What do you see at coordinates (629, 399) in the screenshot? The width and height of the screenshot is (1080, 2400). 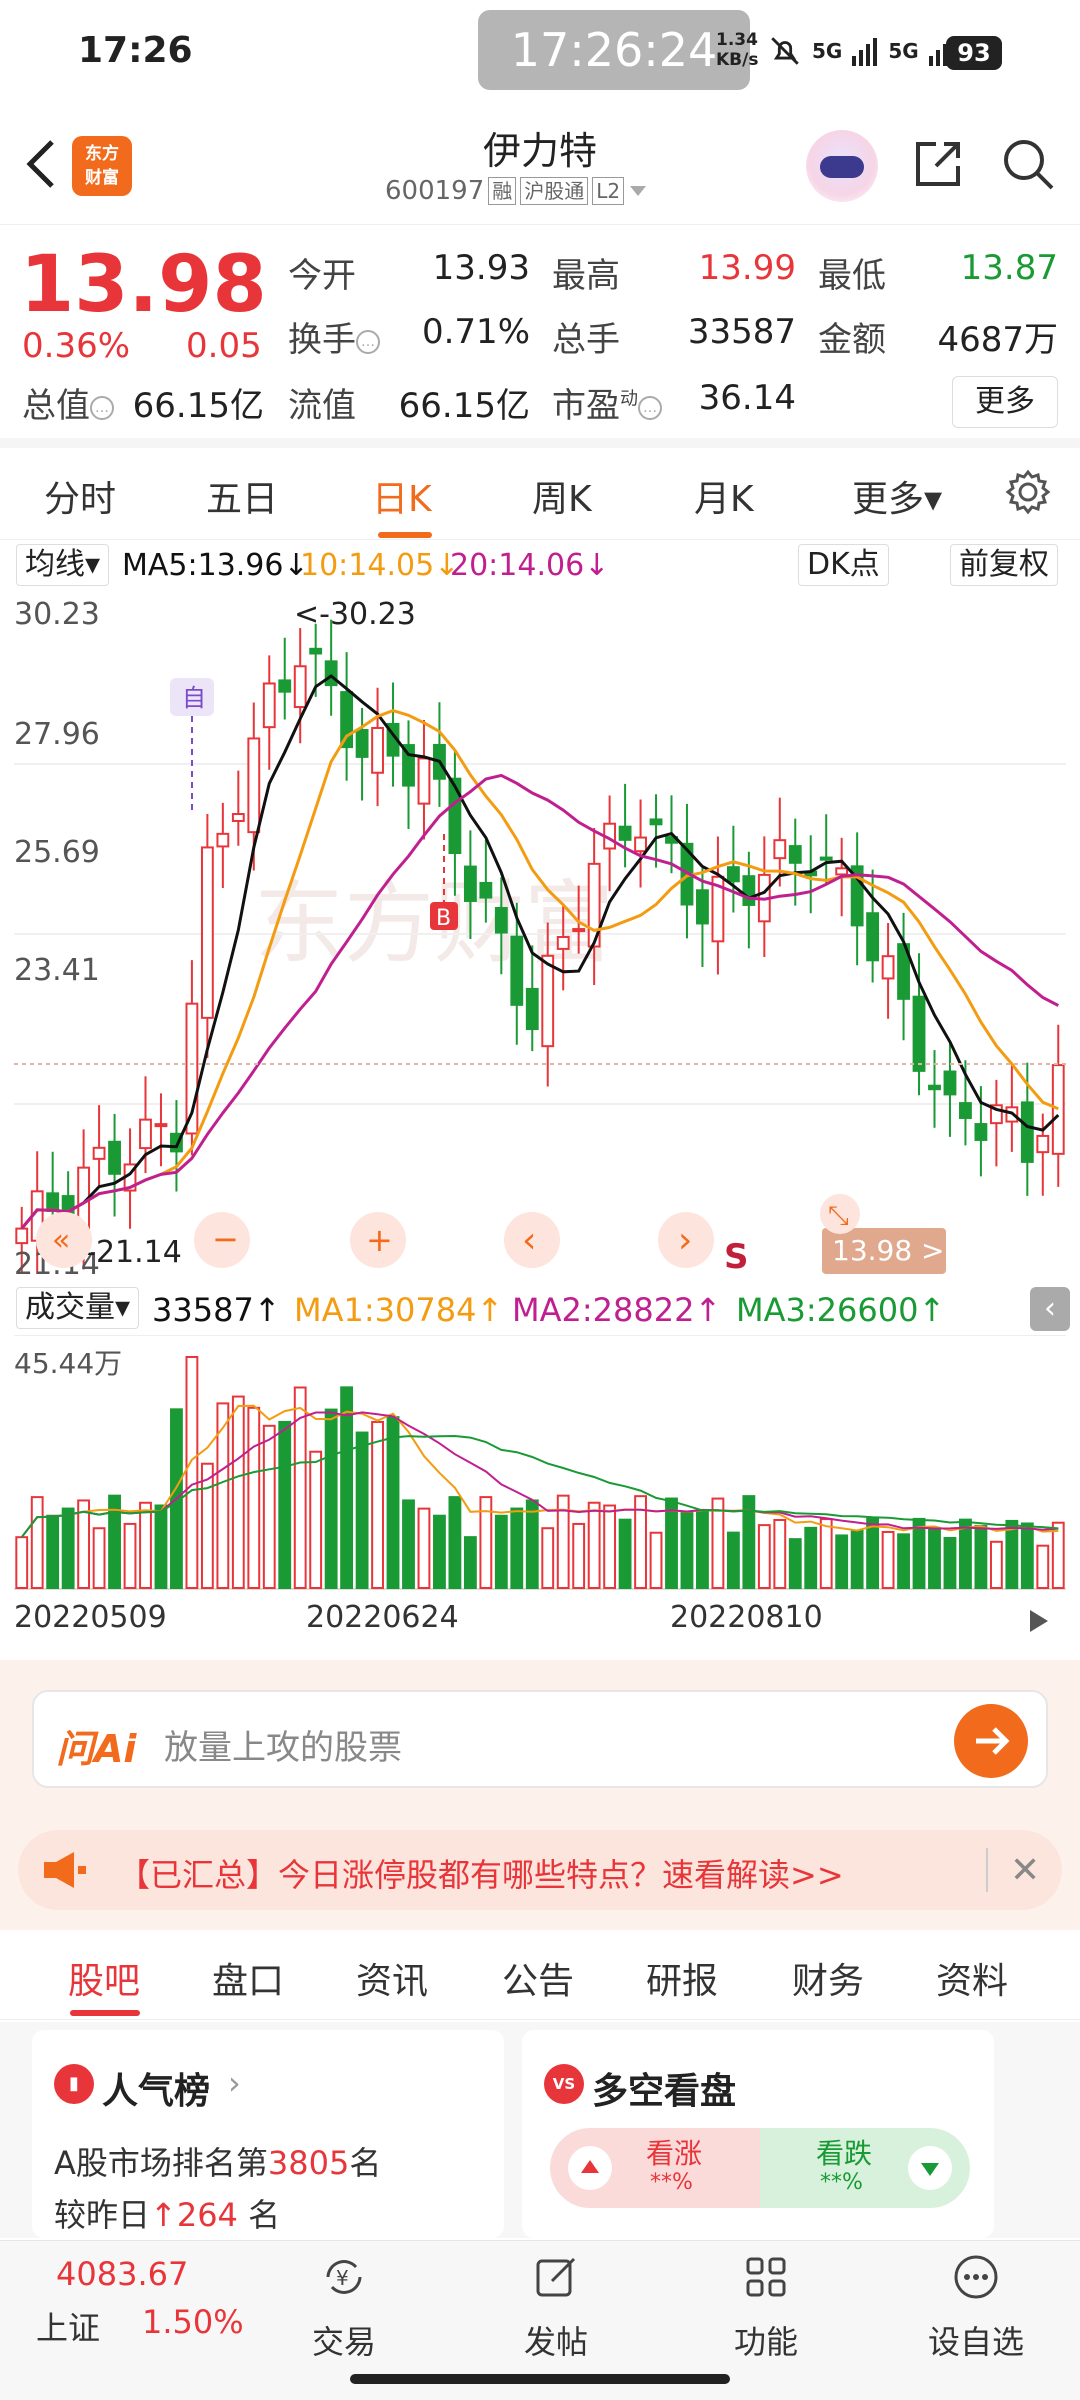 I see `pe-sup: 动` at bounding box center [629, 399].